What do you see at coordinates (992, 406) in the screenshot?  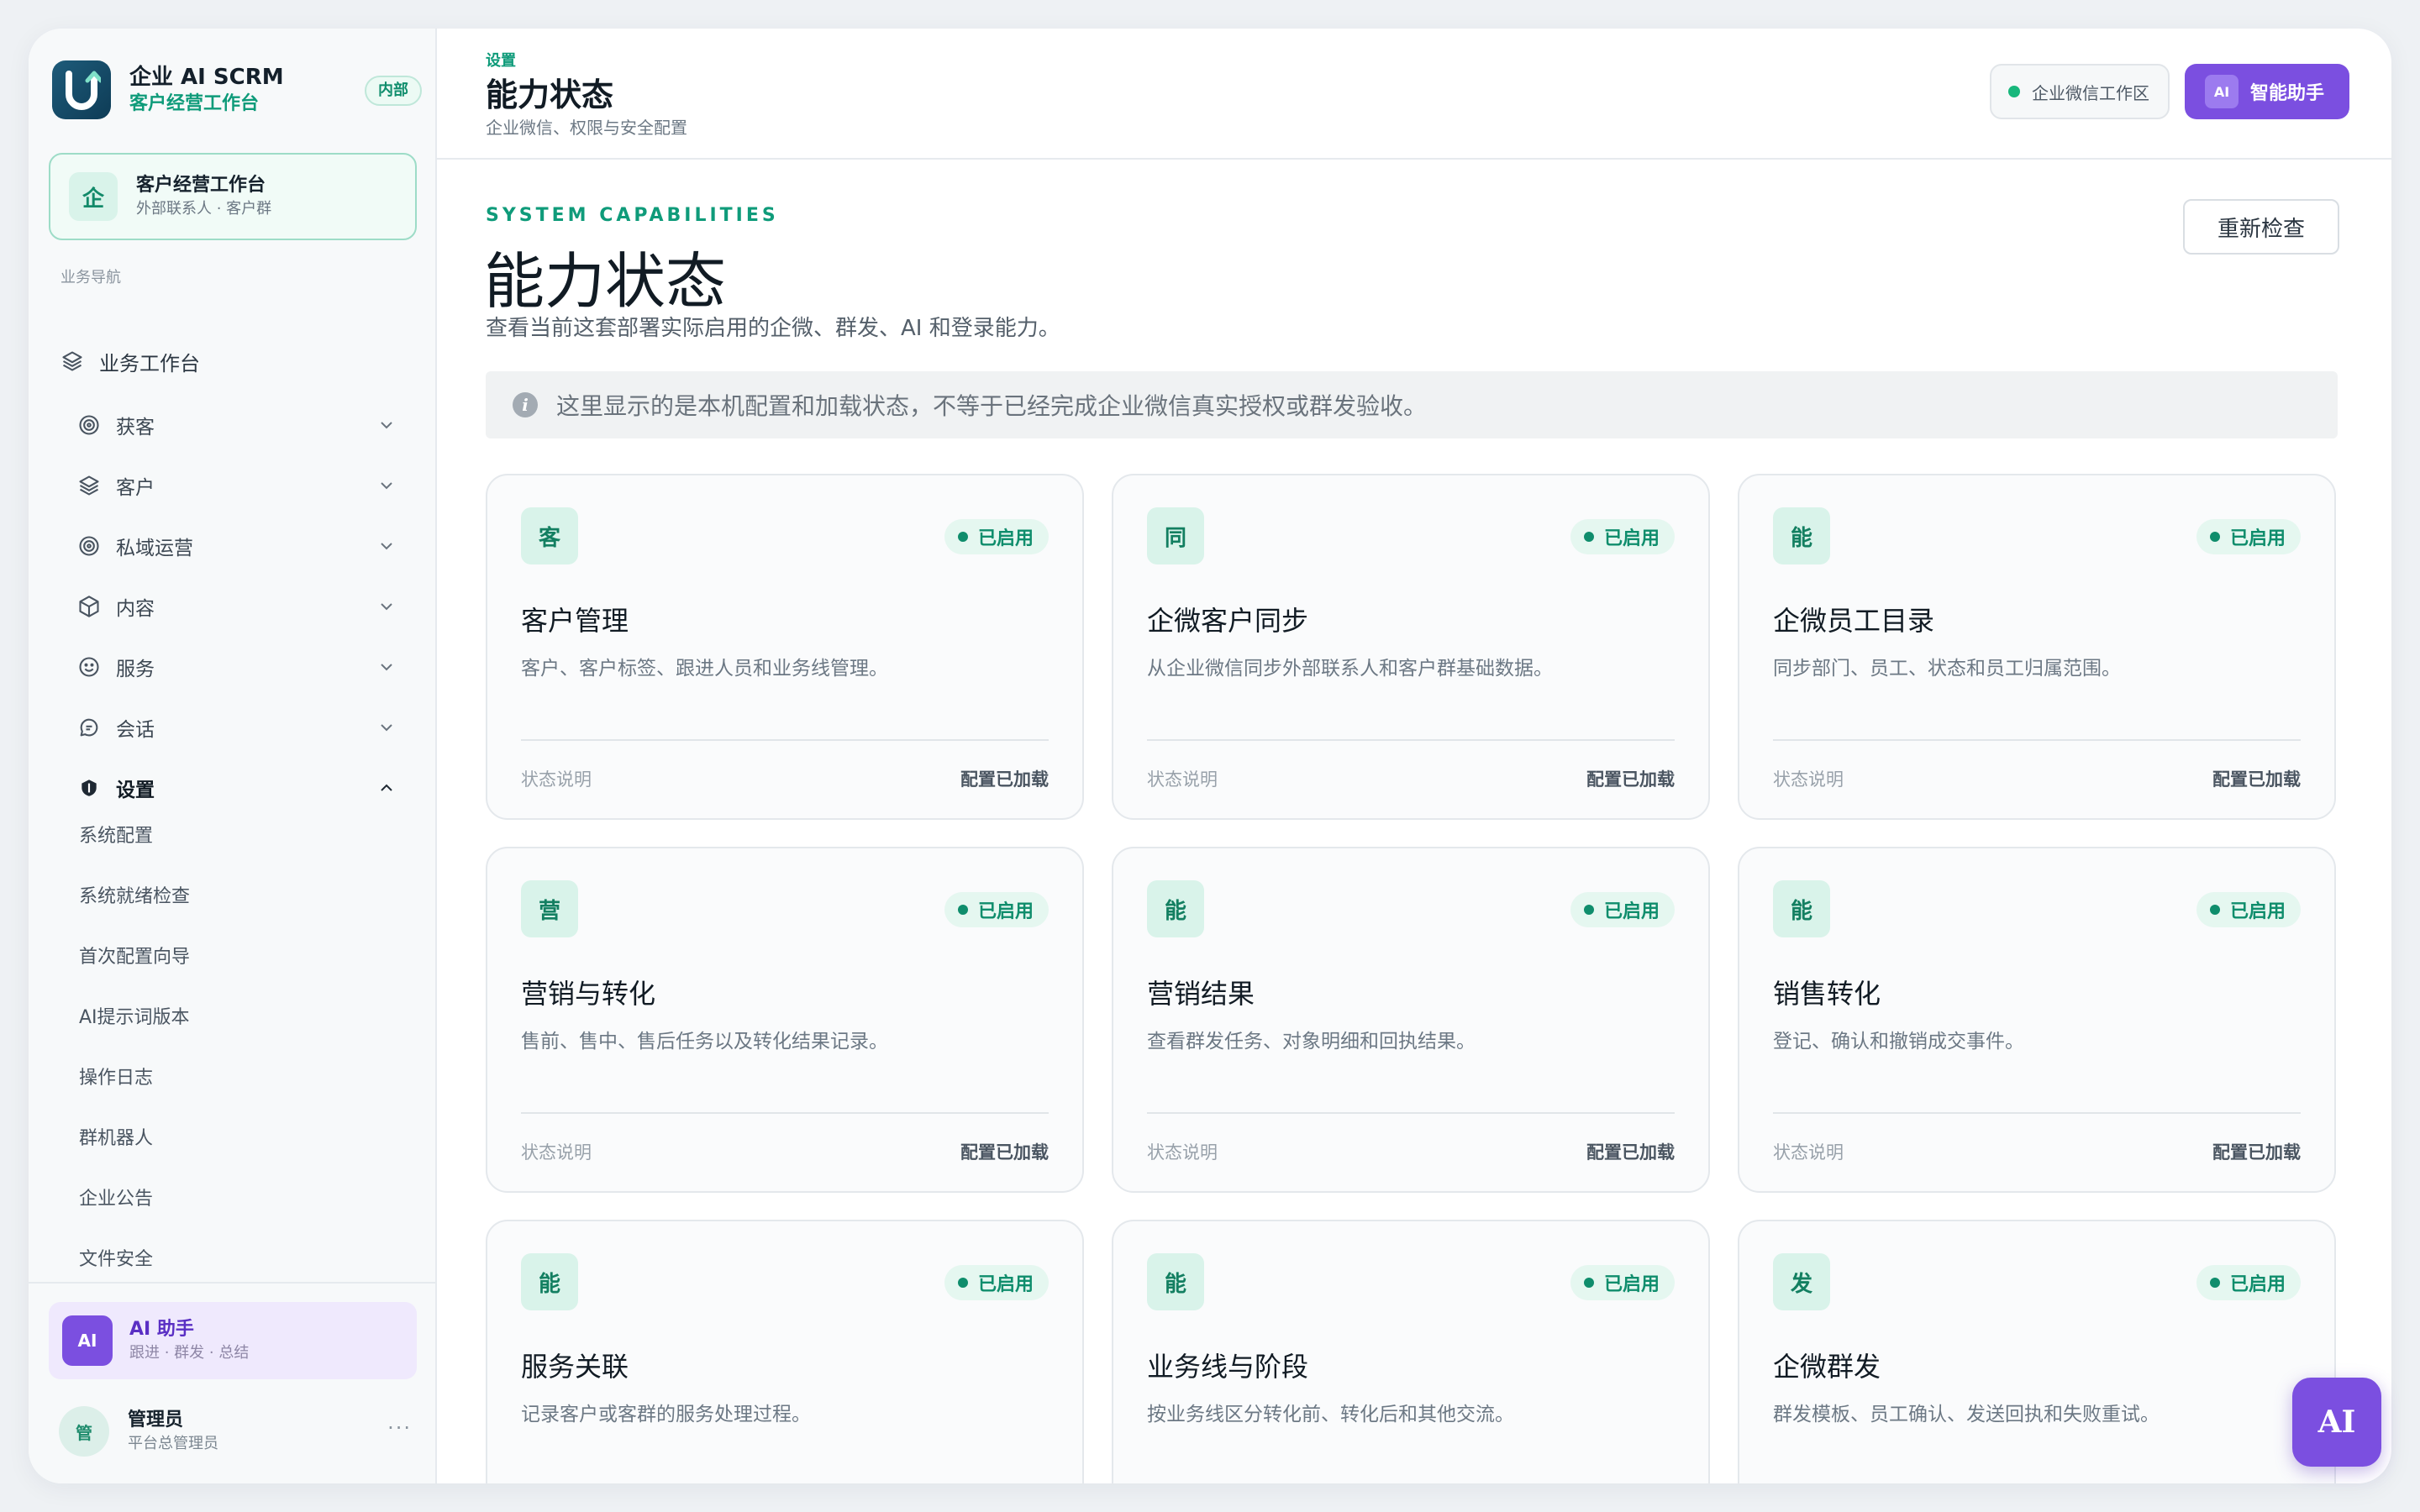 I see `notice-text: 这里显示的是本机配置和加载状态，不等于已经完成企业微信真实授权或群发验收。` at bounding box center [992, 406].